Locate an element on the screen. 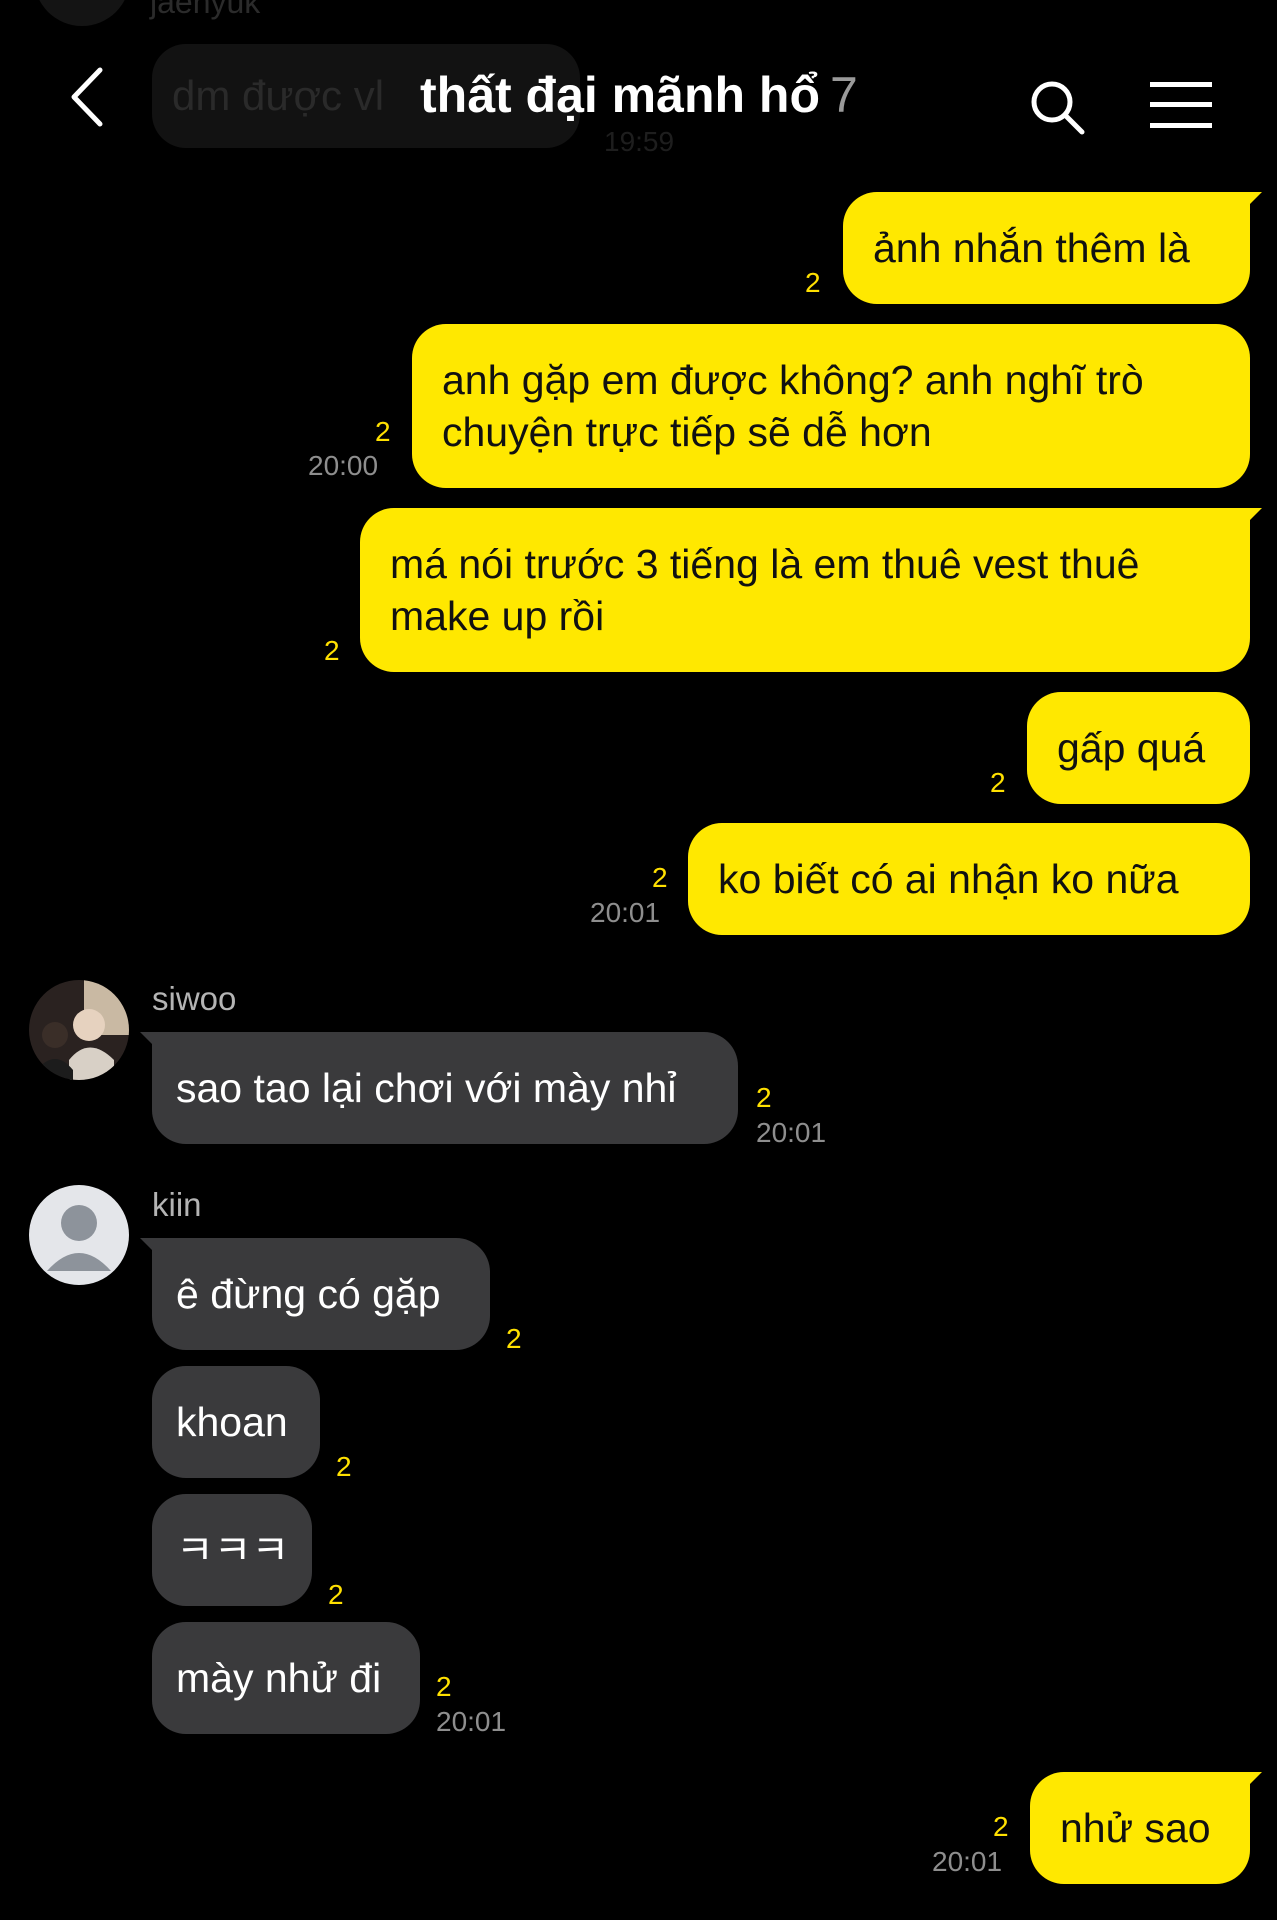 This screenshot has width=1277, height=1920. default-avatar-icon is located at coordinates (79, 1235).